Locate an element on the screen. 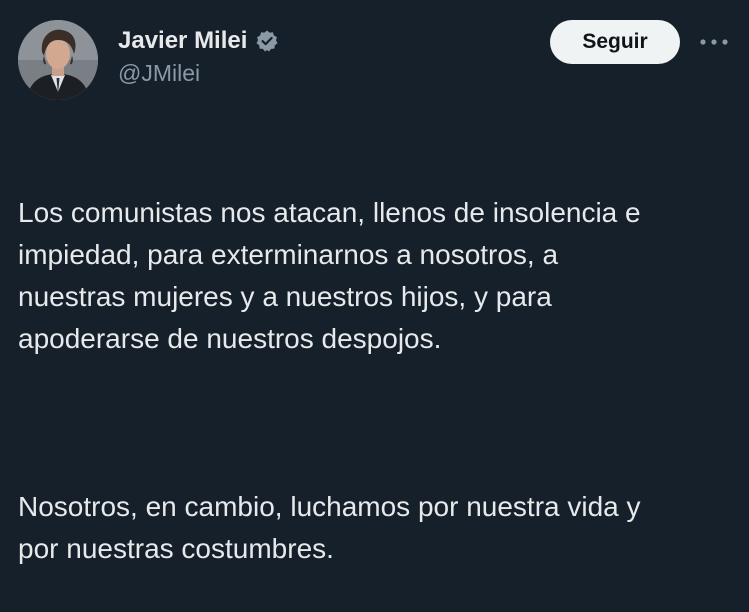  profile-photo-icon is located at coordinates (58, 60).